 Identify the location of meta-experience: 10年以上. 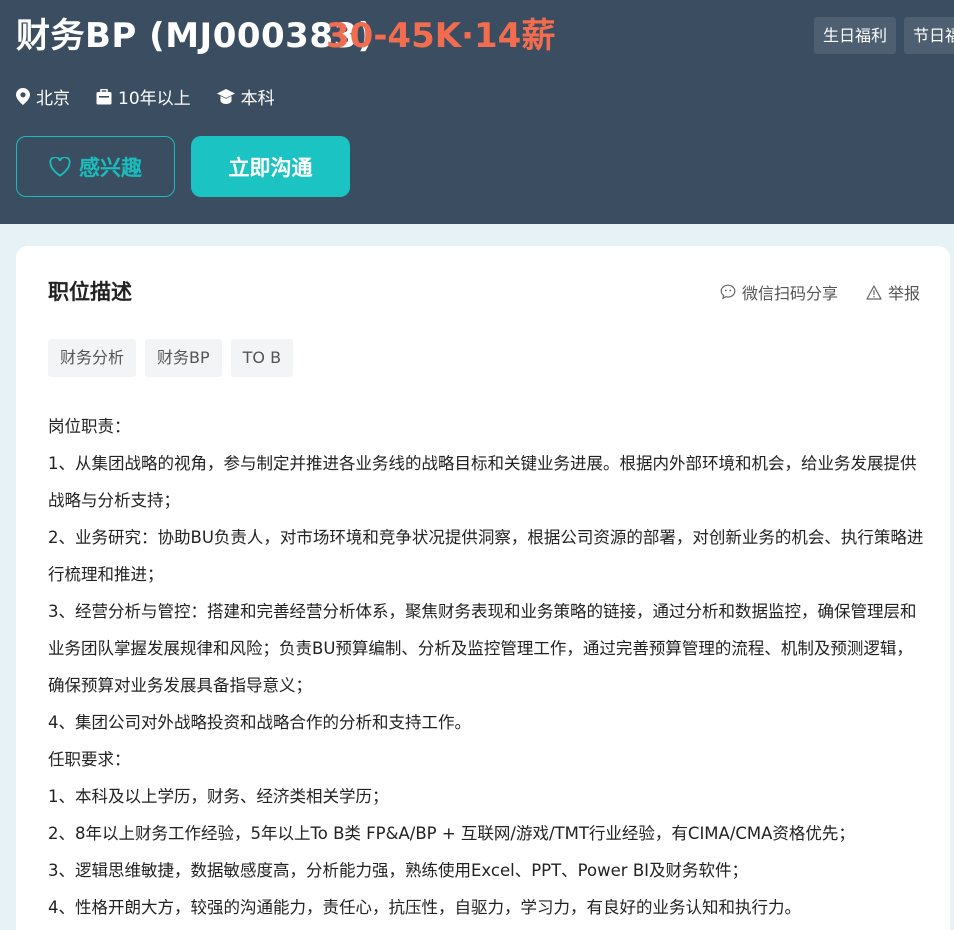
(143, 96).